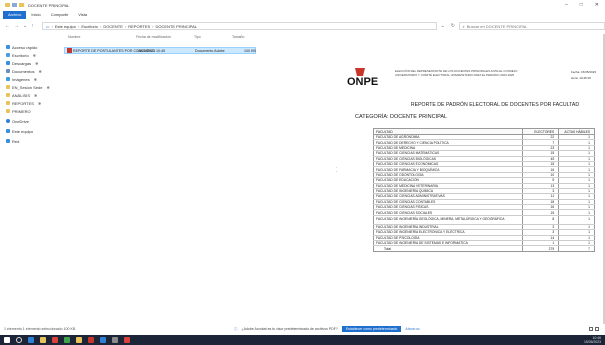  I want to click on tab-compartir: Compartir, so click(60, 15).